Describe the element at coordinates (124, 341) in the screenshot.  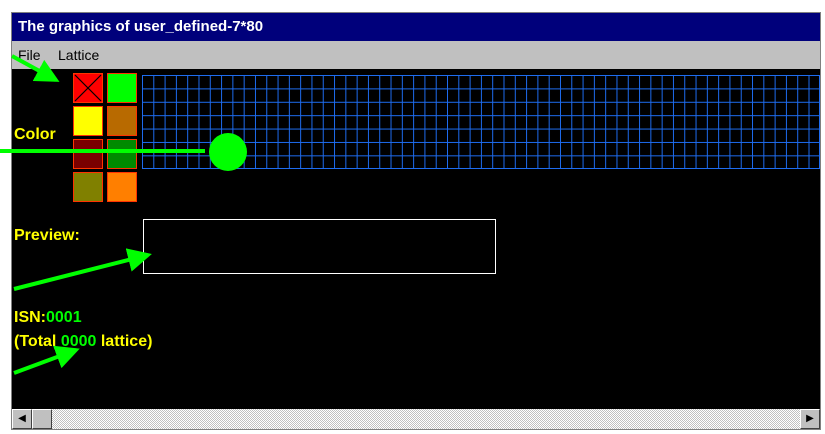
I see `total-suffix: lattice)` at that location.